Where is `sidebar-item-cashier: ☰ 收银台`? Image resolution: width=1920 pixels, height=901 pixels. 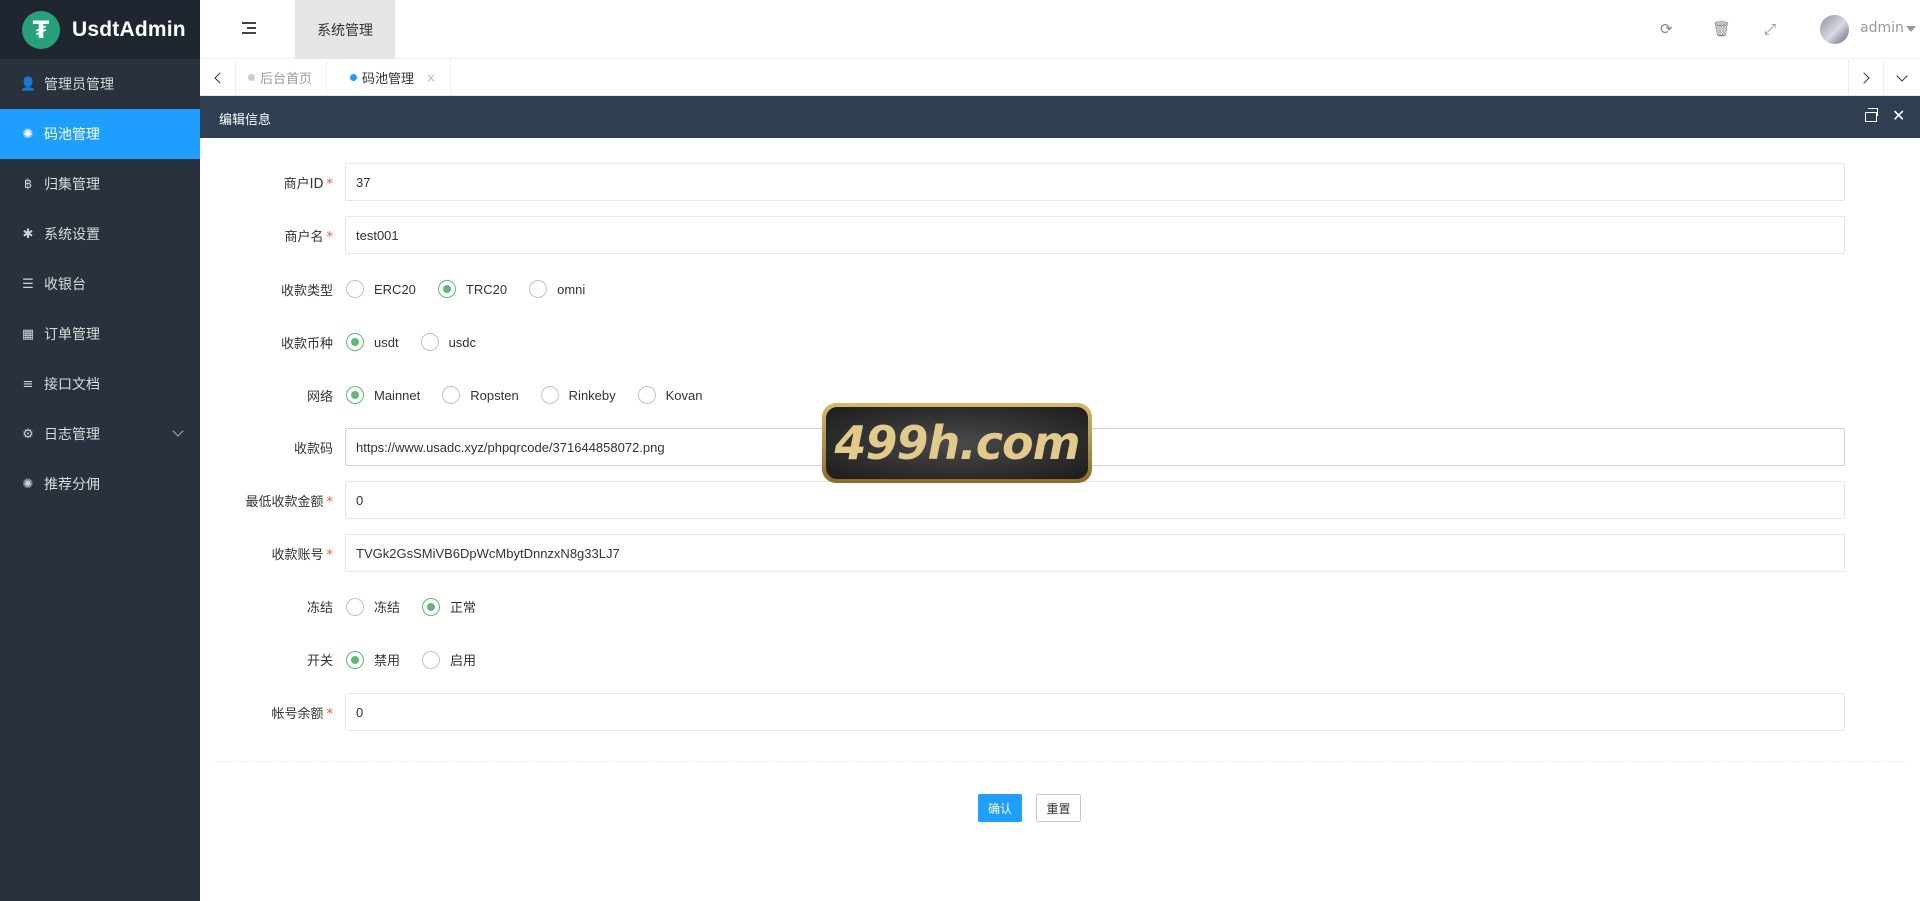
sidebar-item-cashier: ☰ 收银台 is located at coordinates (100, 284).